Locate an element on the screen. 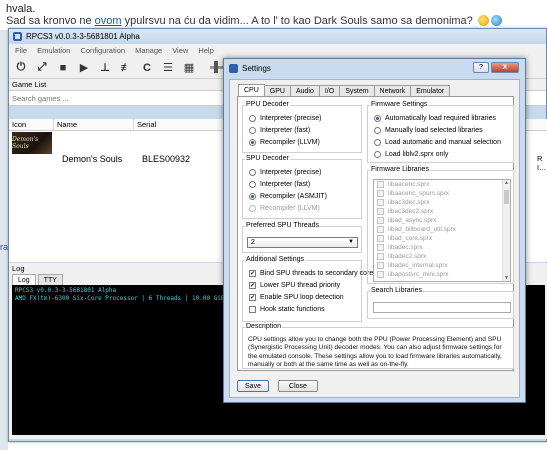 This screenshot has height=450, width=547. close-button: Close is located at coordinates (298, 386).